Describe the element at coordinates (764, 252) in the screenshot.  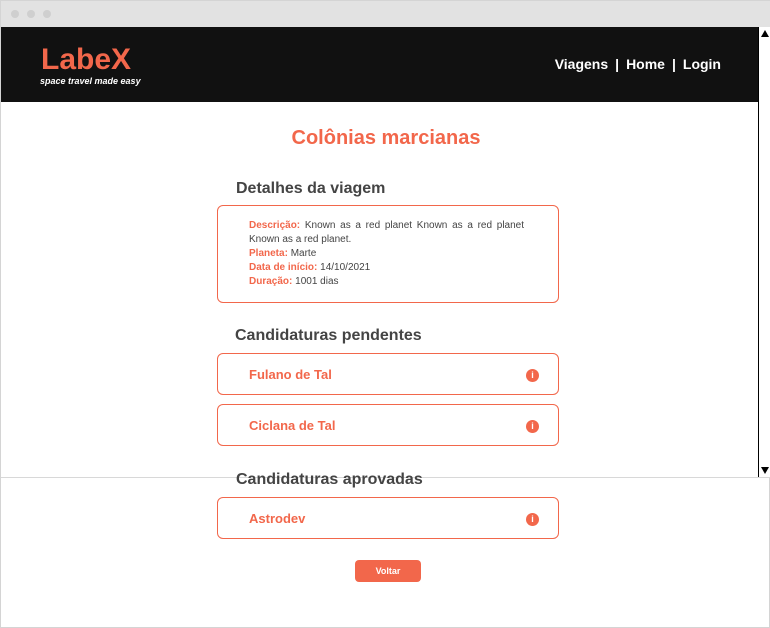
I see `vertical-scrollbar` at that location.